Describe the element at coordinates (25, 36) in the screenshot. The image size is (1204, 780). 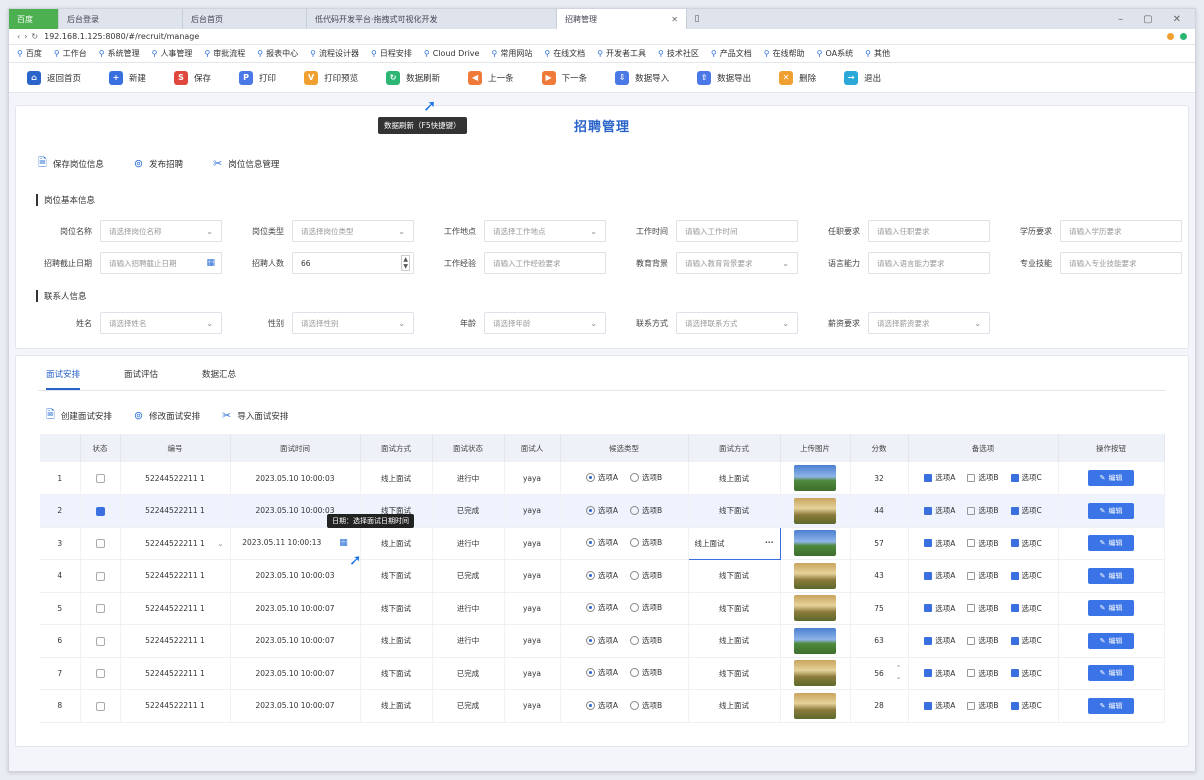
I see `forward-icon: ›` at that location.